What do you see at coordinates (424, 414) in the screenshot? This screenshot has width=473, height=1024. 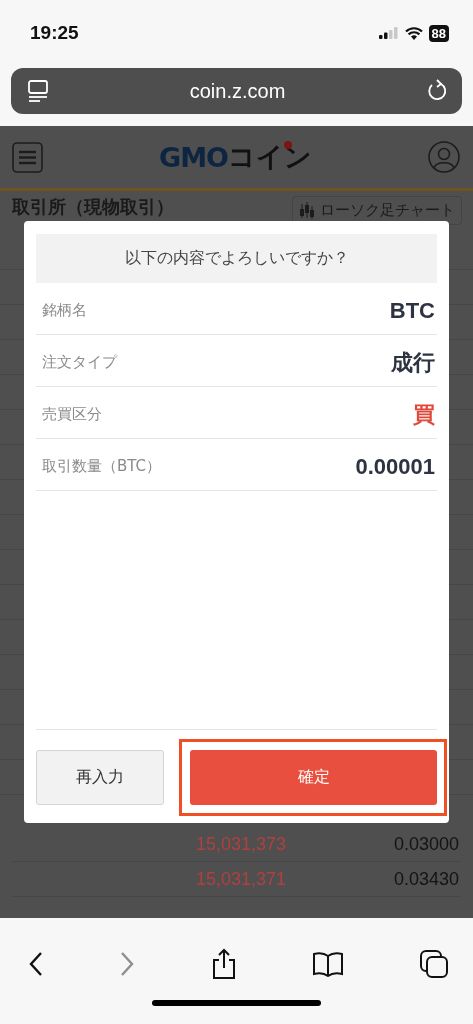 I see `field-value: 買` at bounding box center [424, 414].